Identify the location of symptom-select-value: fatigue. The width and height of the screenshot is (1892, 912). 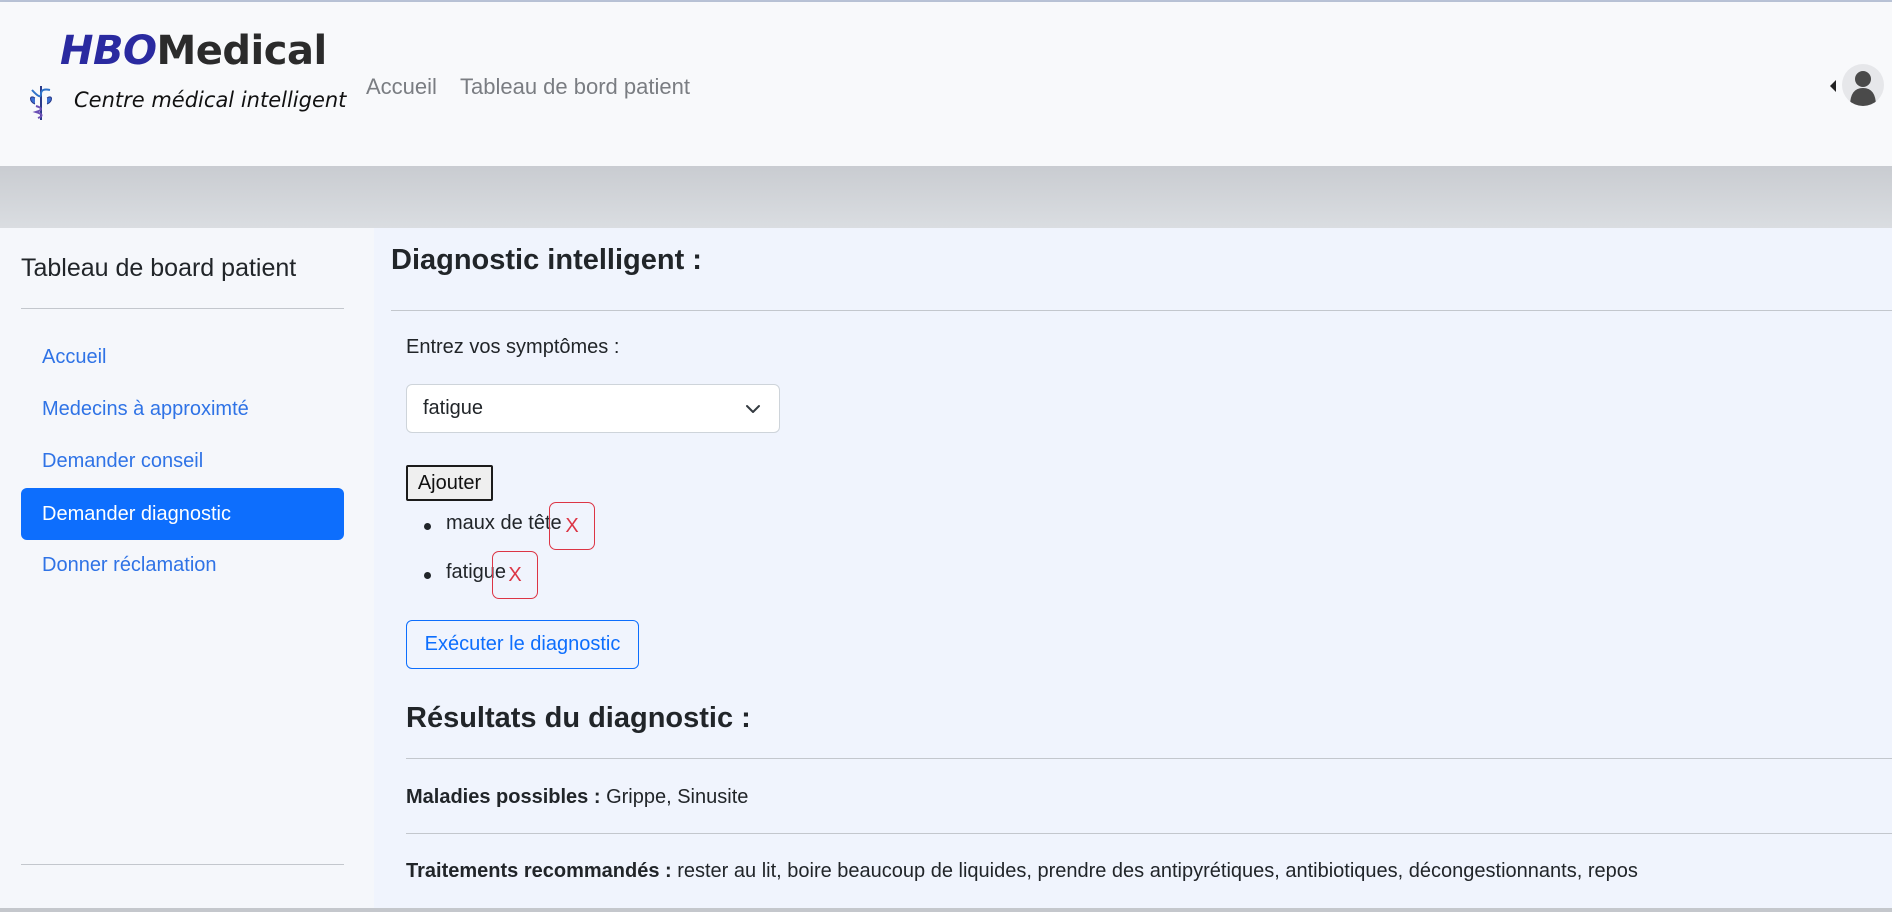
(453, 408).